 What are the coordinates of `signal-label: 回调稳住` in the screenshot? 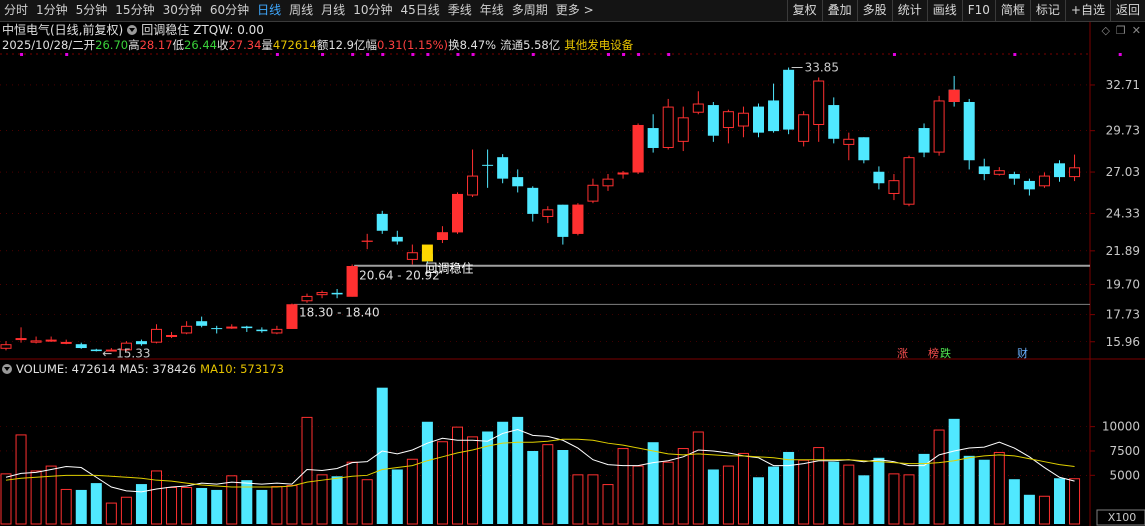 It's located at (449, 267).